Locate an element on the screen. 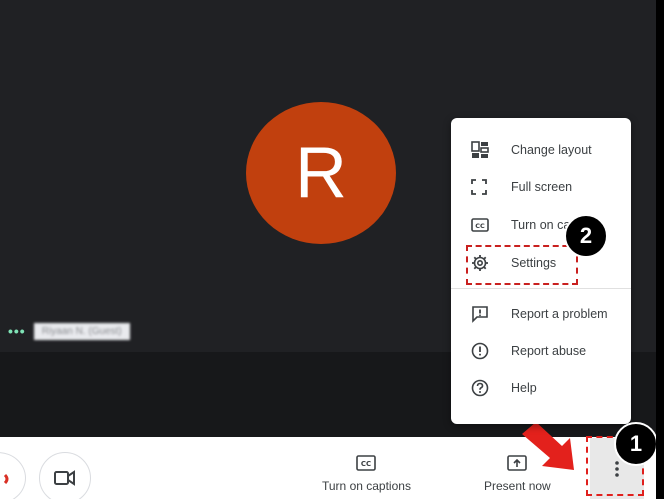 Image resolution: width=664 pixels, height=499 pixels. captions-button: CC Turn on captions is located at coordinates (366, 474).